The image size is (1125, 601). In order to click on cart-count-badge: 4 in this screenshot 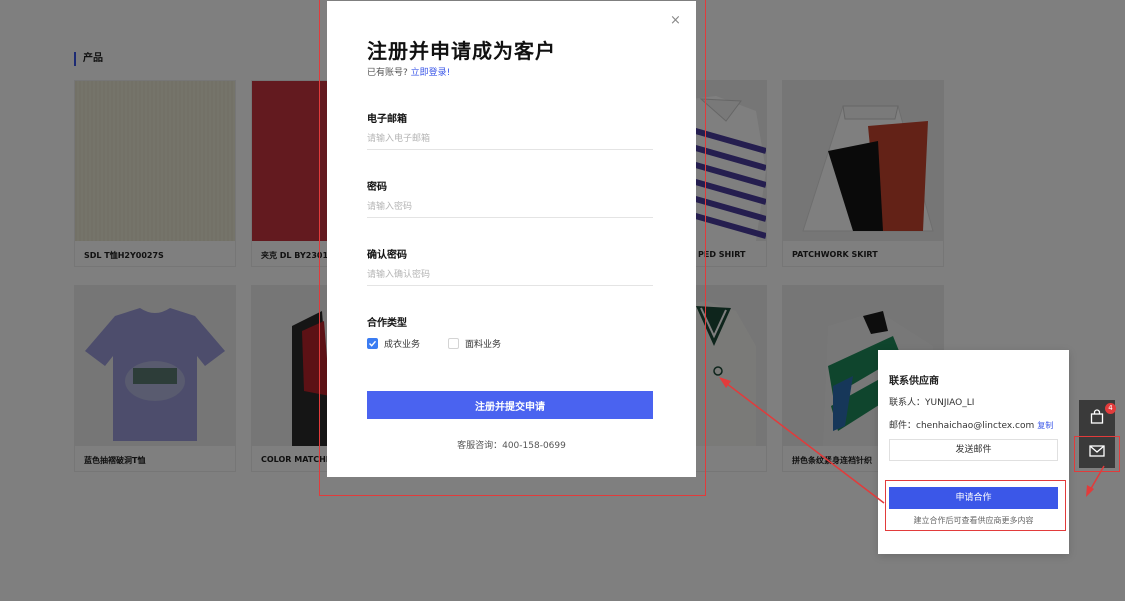, I will do `click(1110, 408)`.